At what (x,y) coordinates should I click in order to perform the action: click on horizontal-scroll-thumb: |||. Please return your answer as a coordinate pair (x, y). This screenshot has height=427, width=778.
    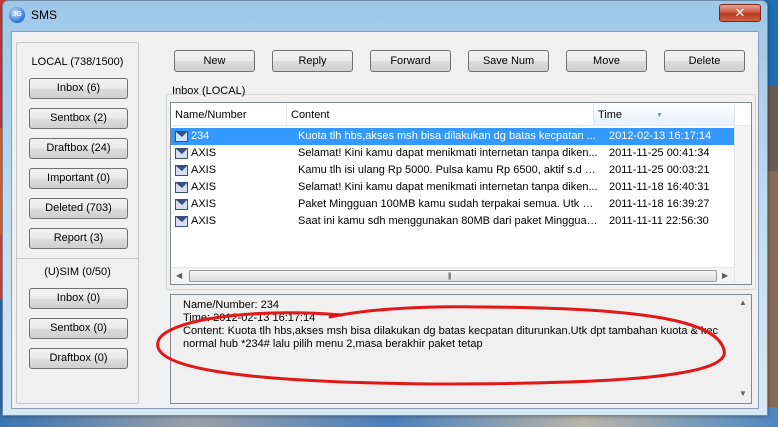
    Looking at the image, I should click on (453, 276).